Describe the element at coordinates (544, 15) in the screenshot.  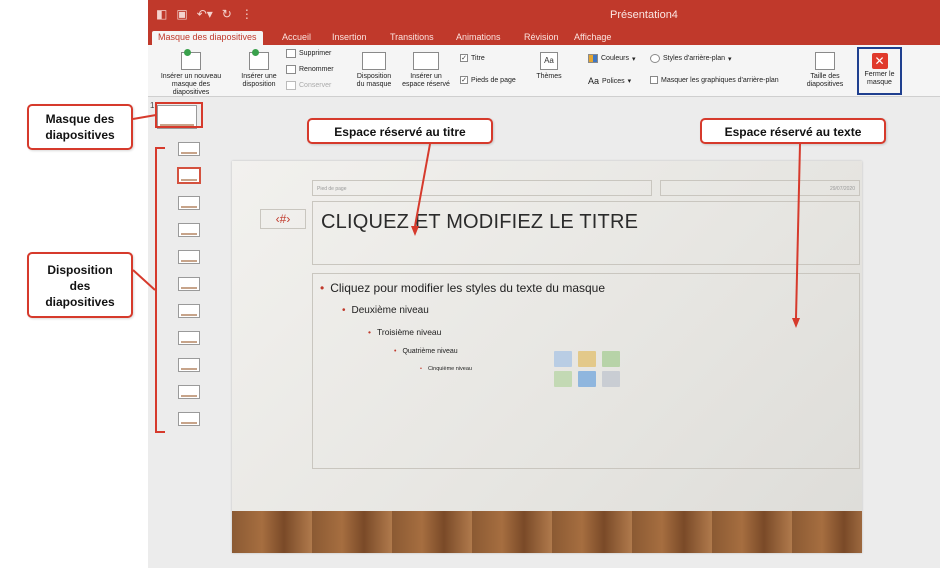
I see `title-bar: ◧ ▣ ↶▾ ↻ ⋮ Présentation4` at that location.